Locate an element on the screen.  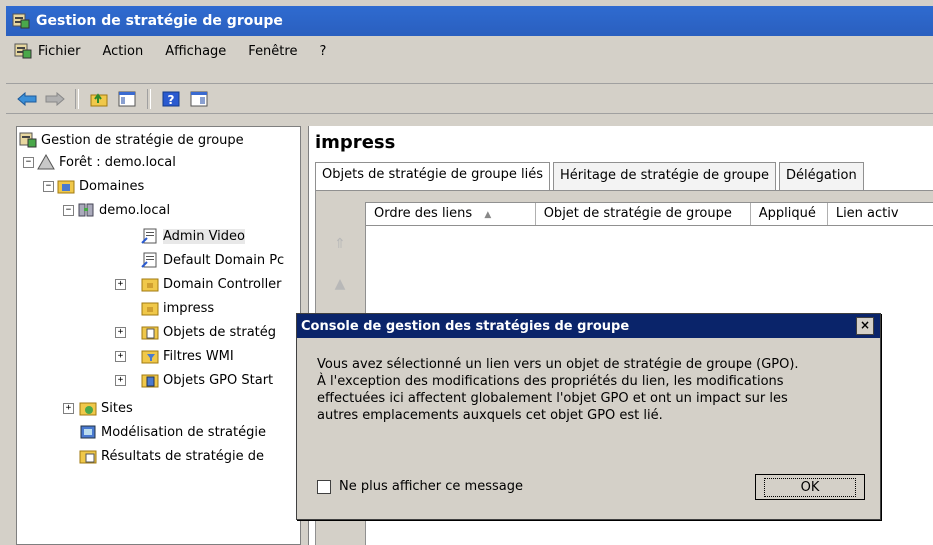
toolbar: ? is located at coordinates (469, 99).